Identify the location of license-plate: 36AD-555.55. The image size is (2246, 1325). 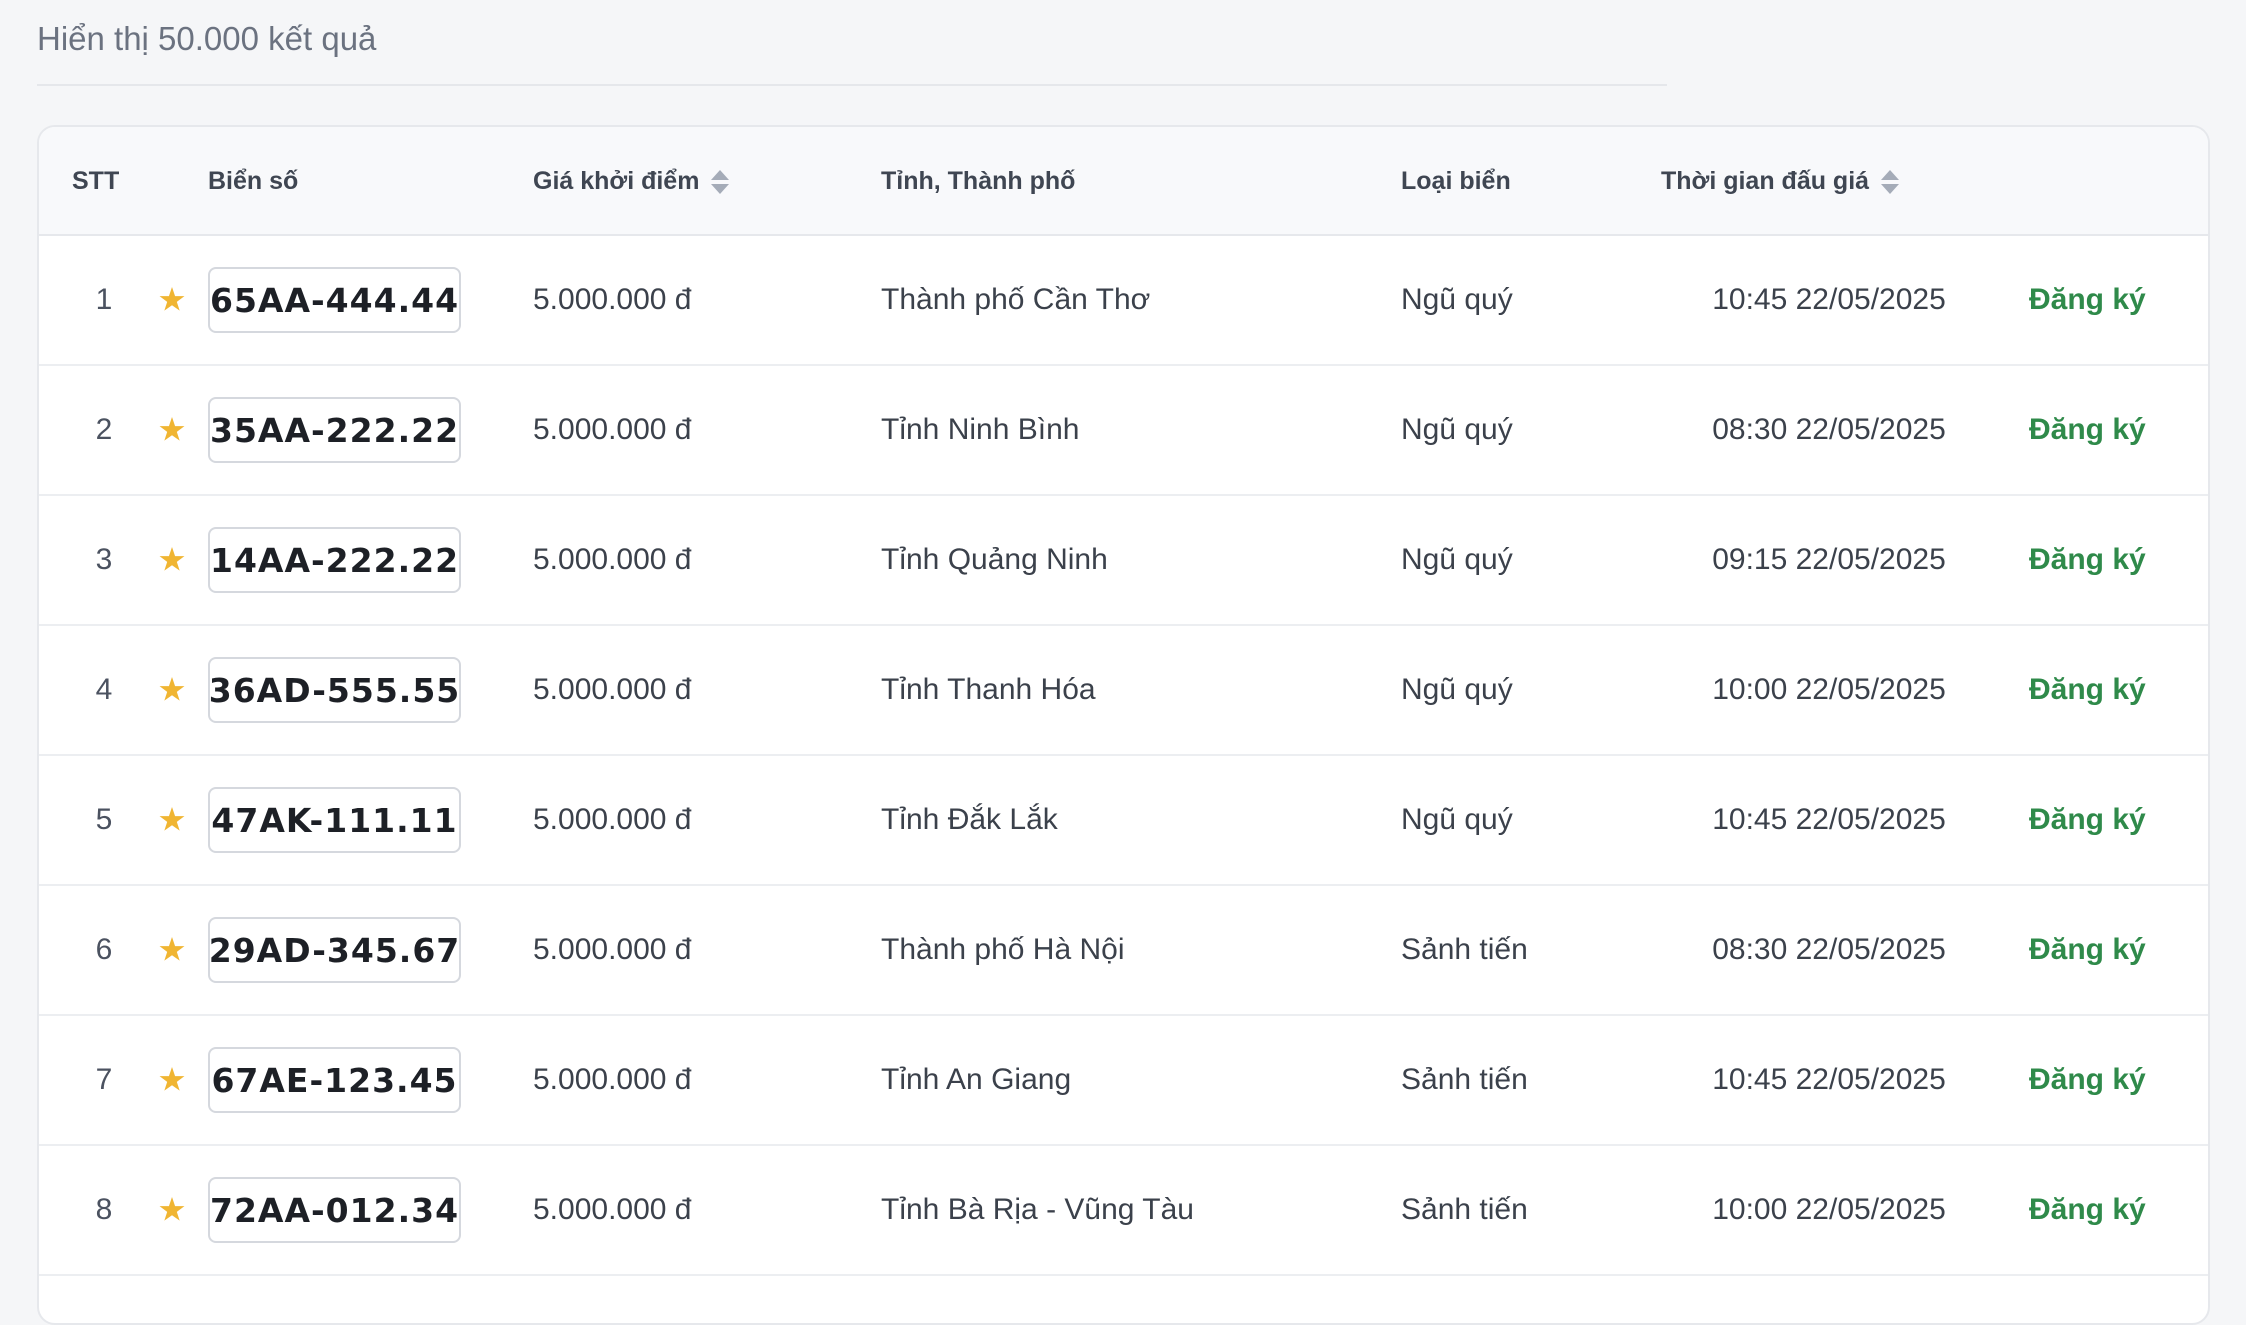
(334, 690).